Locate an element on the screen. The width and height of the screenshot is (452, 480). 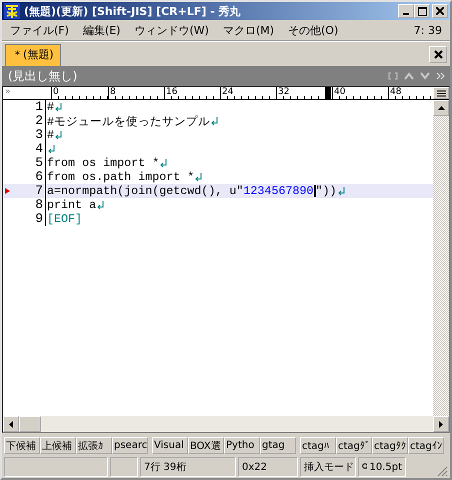
left-arrow-icon is located at coordinates (11, 424).